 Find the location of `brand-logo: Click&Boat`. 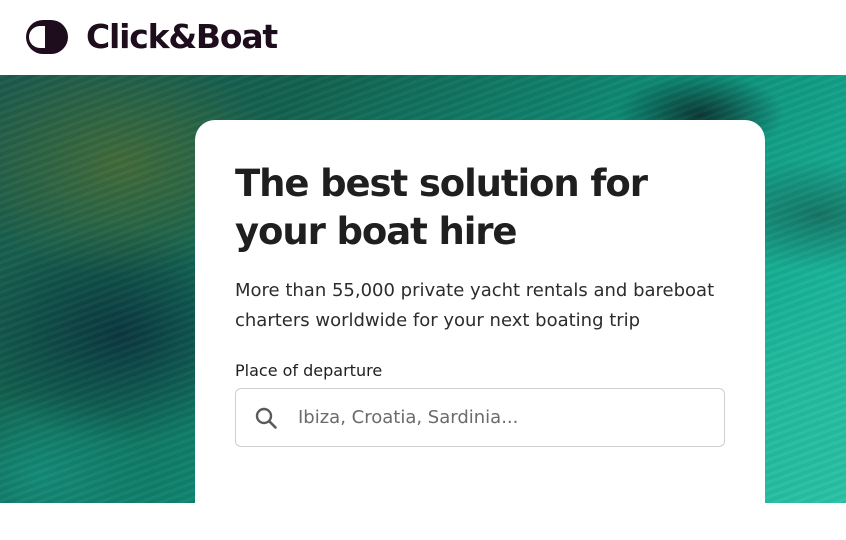

brand-logo: Click&Boat is located at coordinates (152, 36).